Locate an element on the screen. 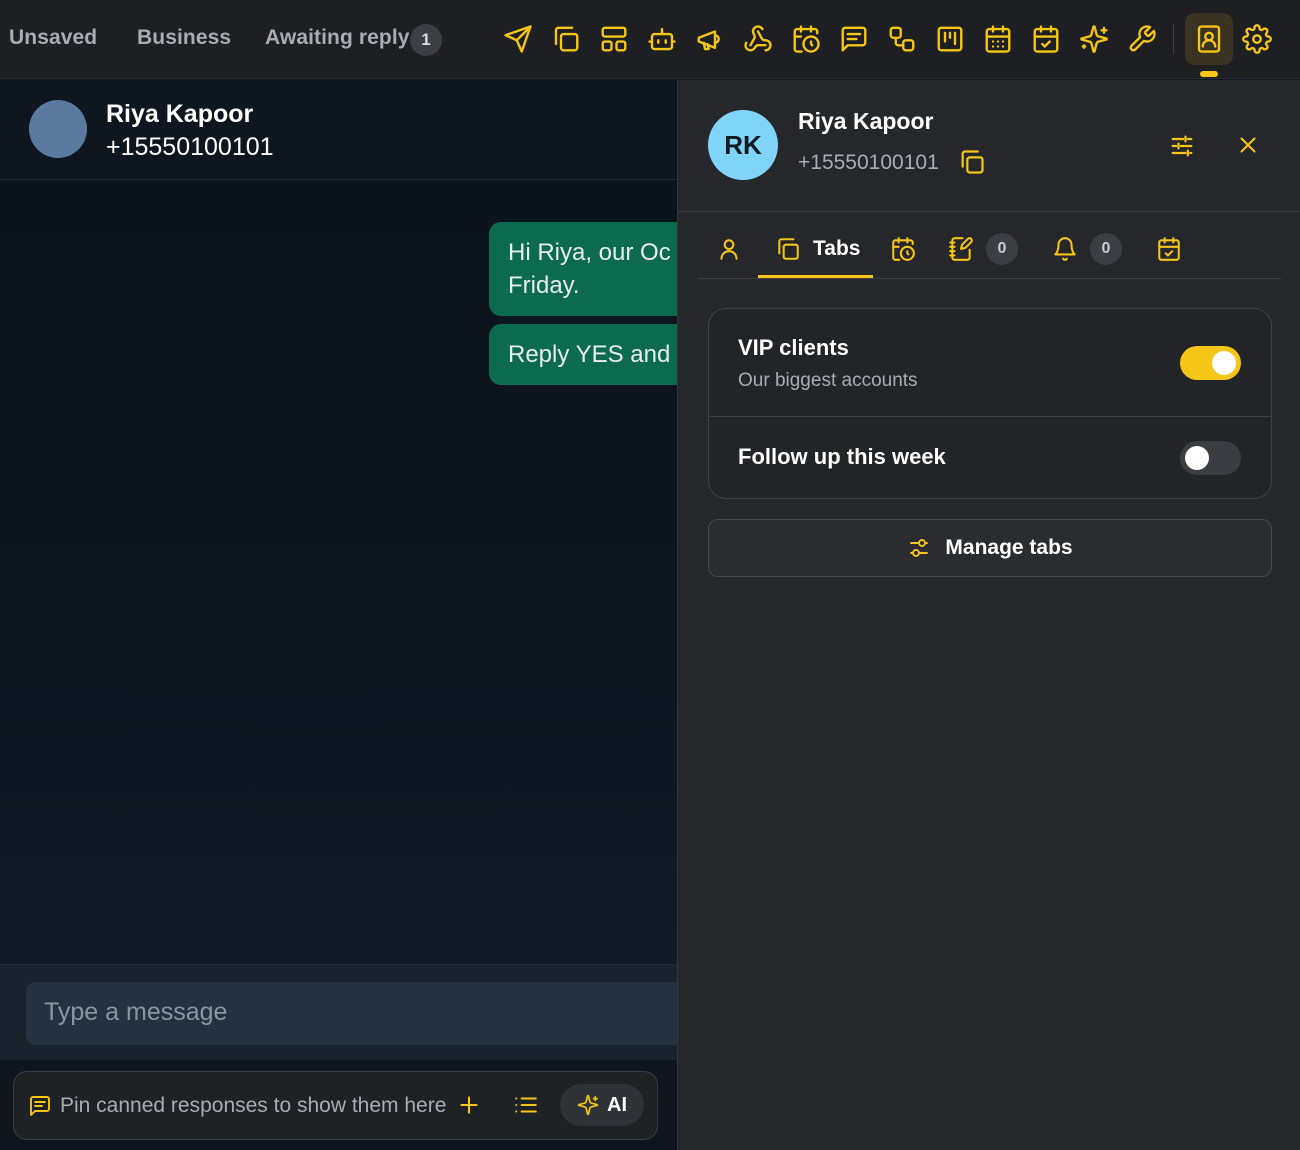 This screenshot has width=1300, height=1150. list-item: VIP clients Our biggest accounts is located at coordinates (990, 363).